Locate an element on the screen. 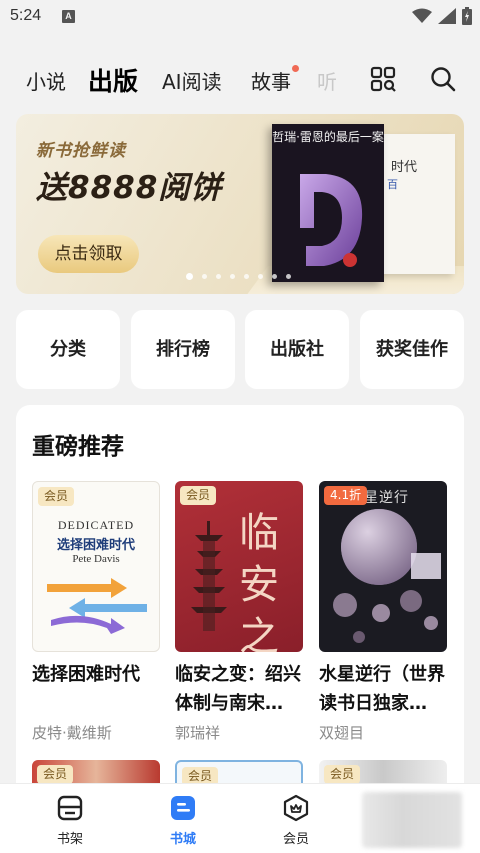 The width and height of the screenshot is (480, 853). category-grid-icon is located at coordinates (383, 79).